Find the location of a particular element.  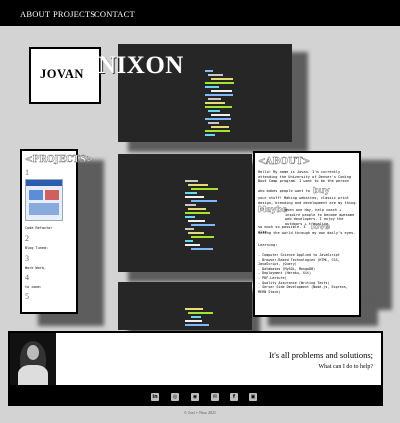

spotify-icon: ◉ is located at coordinates (195, 397).